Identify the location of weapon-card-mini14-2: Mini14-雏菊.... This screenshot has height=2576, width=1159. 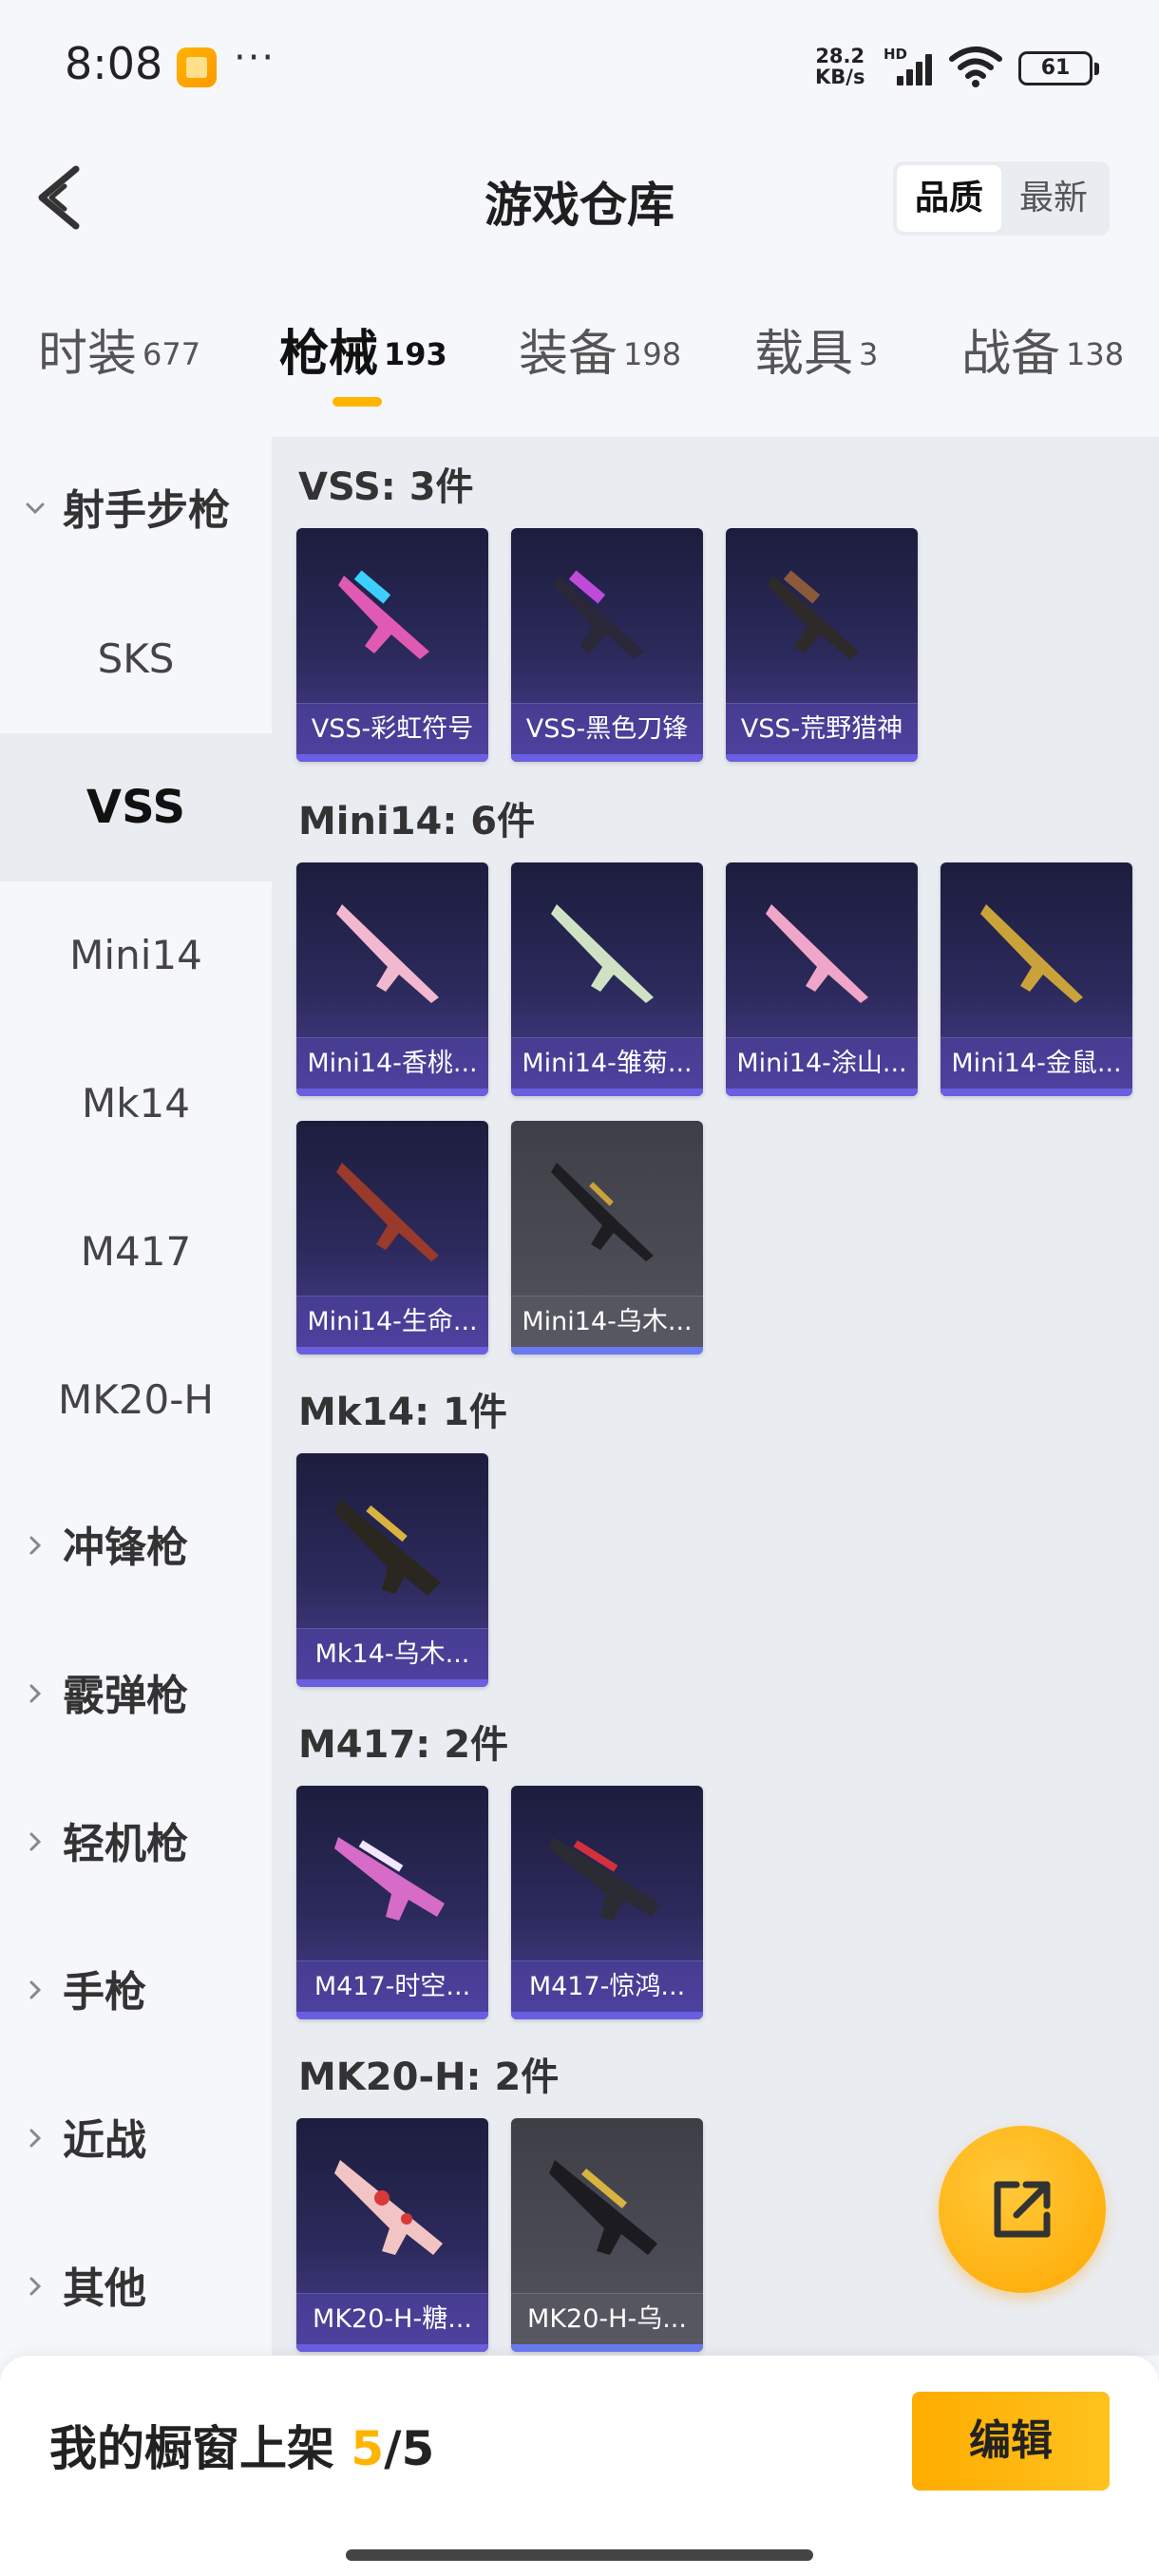
(607, 979).